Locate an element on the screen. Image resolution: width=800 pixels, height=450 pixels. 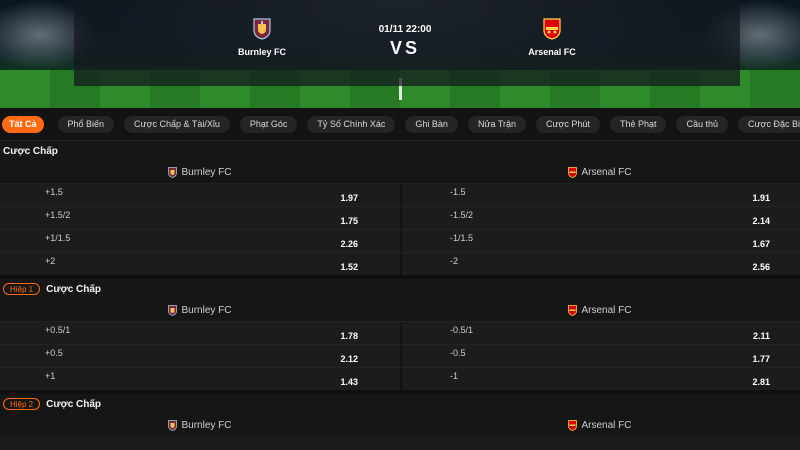
odds-row: +2 1.52 -2 2.56 is located at coordinates (400, 263).